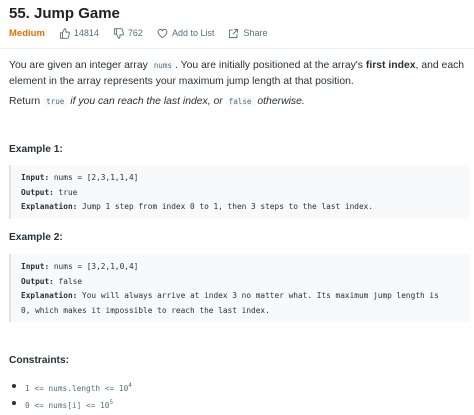 The width and height of the screenshot is (474, 415). Describe the element at coordinates (255, 33) in the screenshot. I see `share-label: Share` at that location.